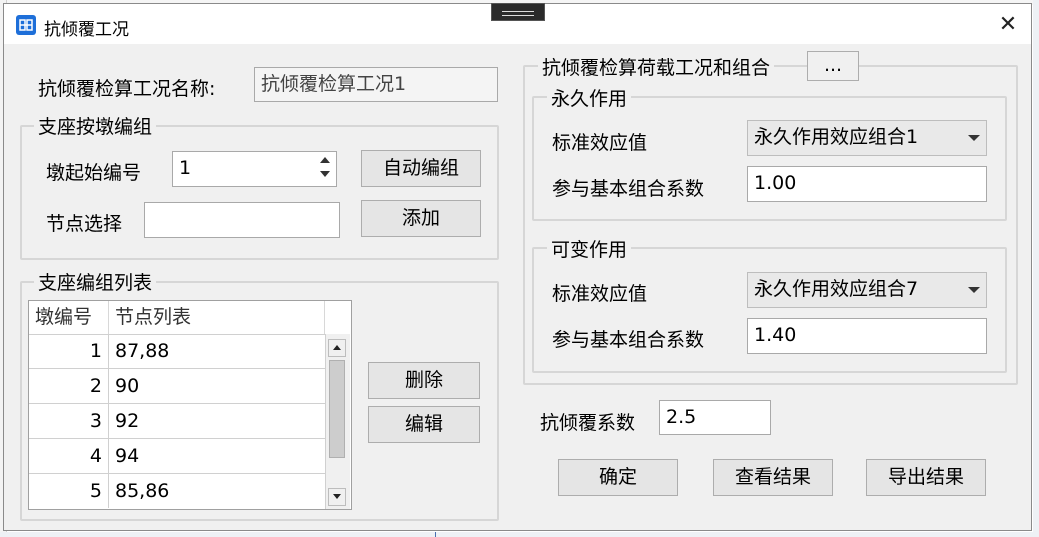 The width and height of the screenshot is (1039, 537). I want to click on permanent-title: 永久作用, so click(589, 97).